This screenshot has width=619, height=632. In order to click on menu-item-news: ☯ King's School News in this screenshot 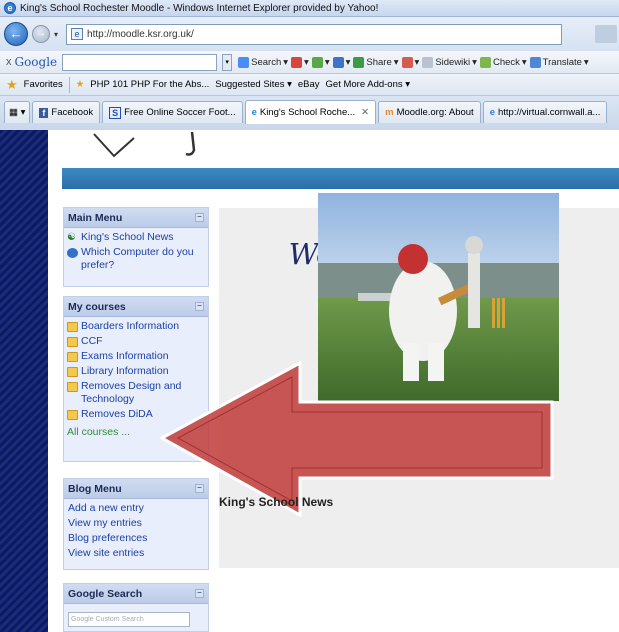, I will do `click(136, 237)`.